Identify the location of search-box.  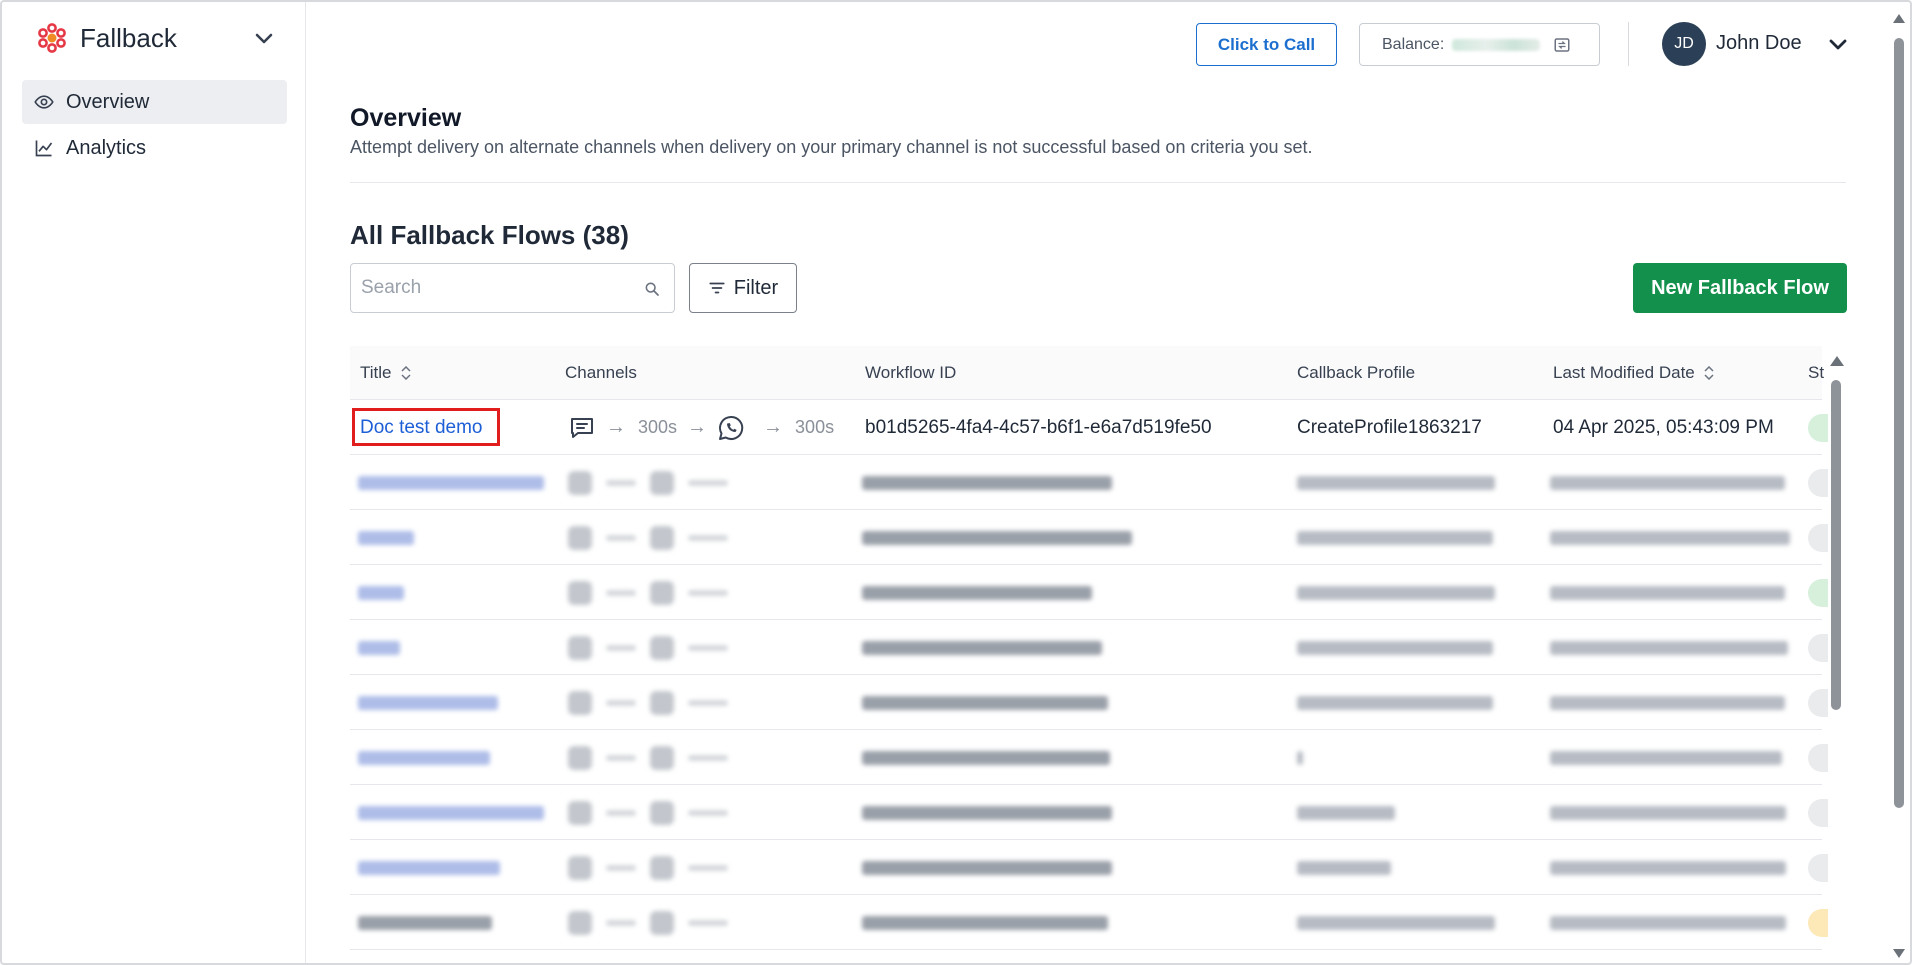
(512, 288).